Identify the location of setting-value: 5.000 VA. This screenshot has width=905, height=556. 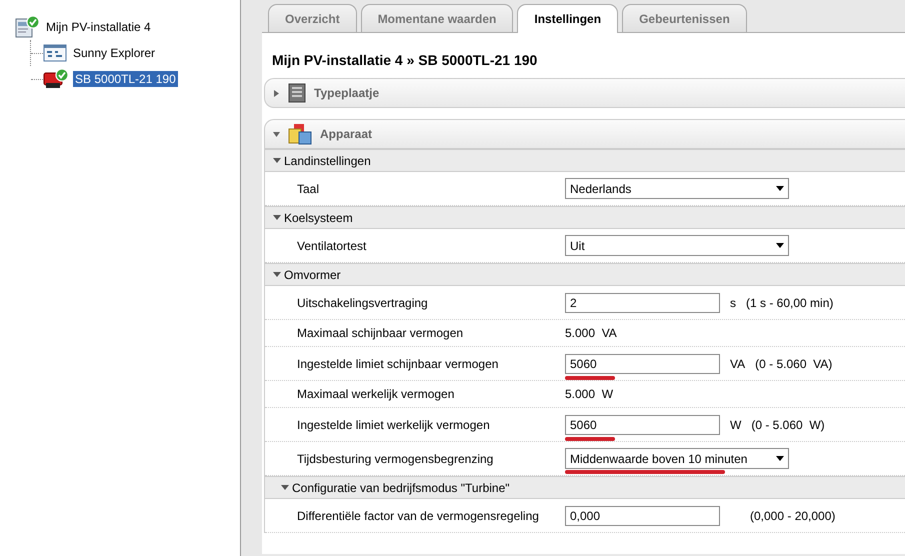
(591, 333).